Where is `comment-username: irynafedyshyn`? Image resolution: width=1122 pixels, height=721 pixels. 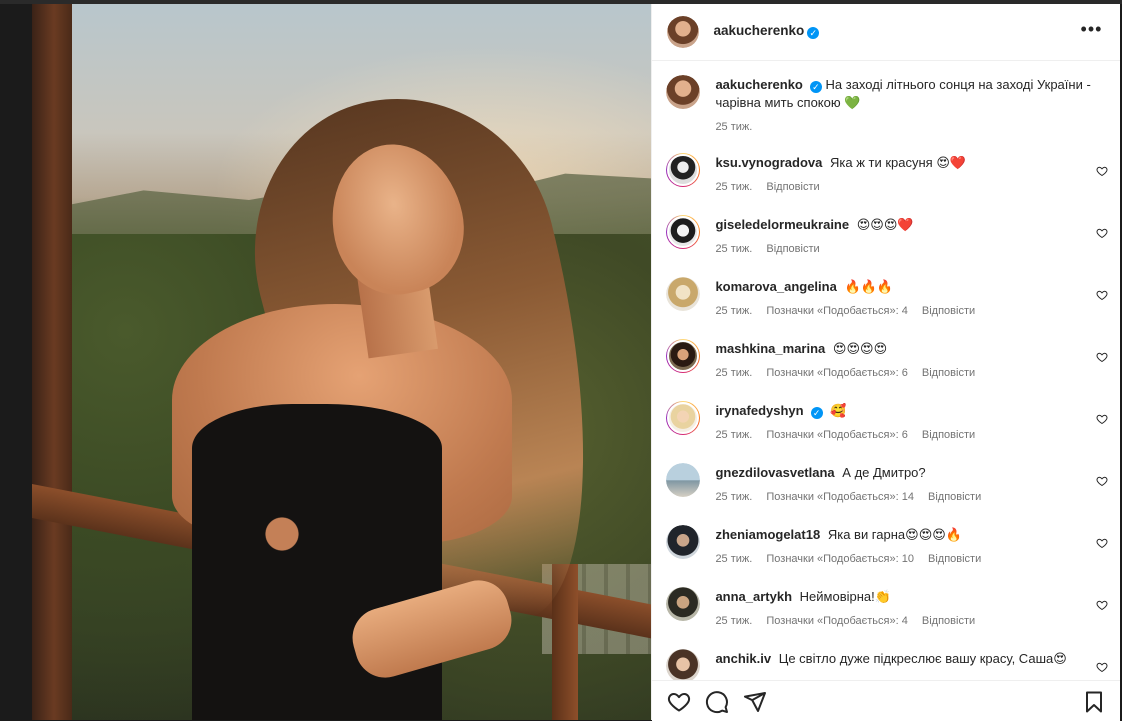 comment-username: irynafedyshyn is located at coordinates (759, 410).